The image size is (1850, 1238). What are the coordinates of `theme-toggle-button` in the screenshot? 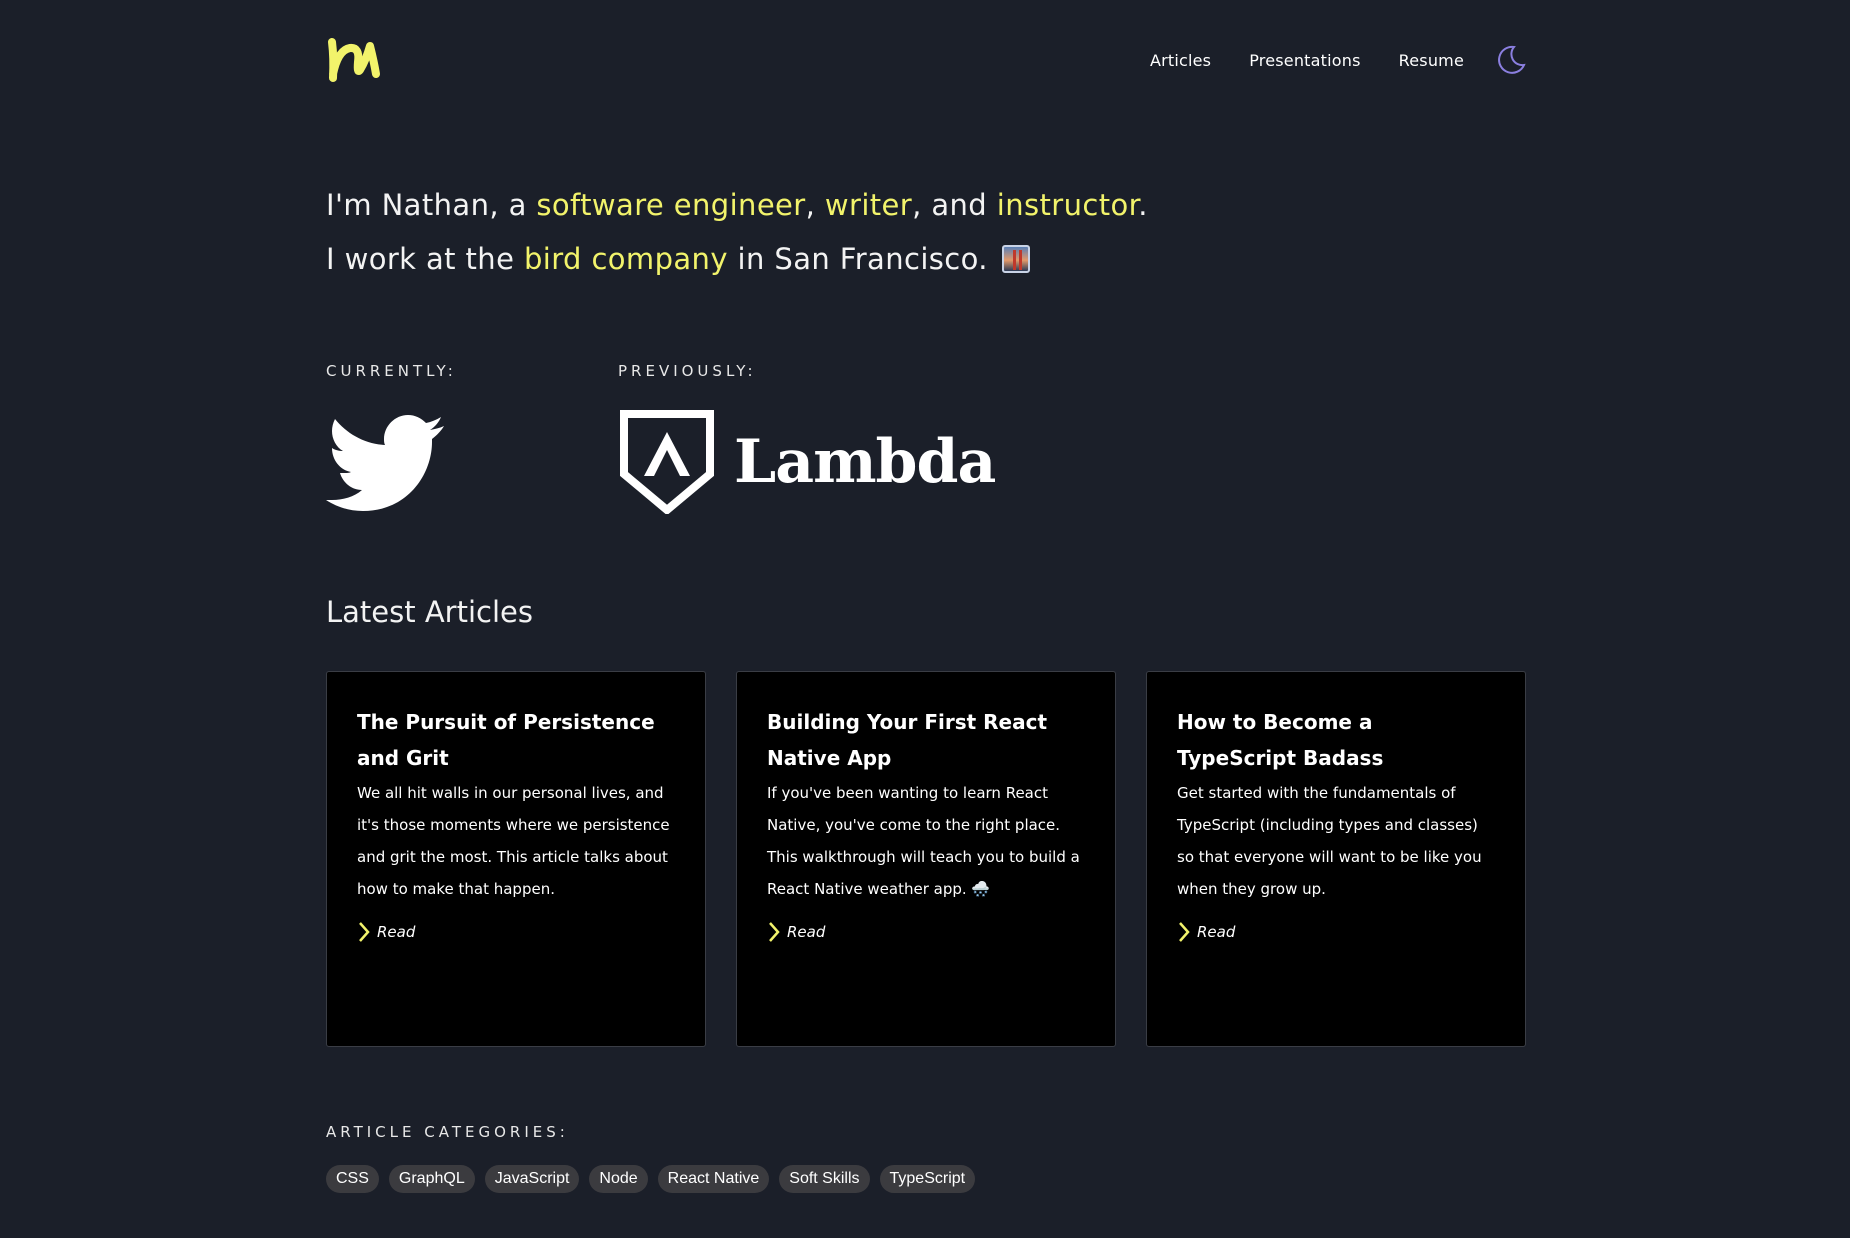 It's located at (1510, 60).